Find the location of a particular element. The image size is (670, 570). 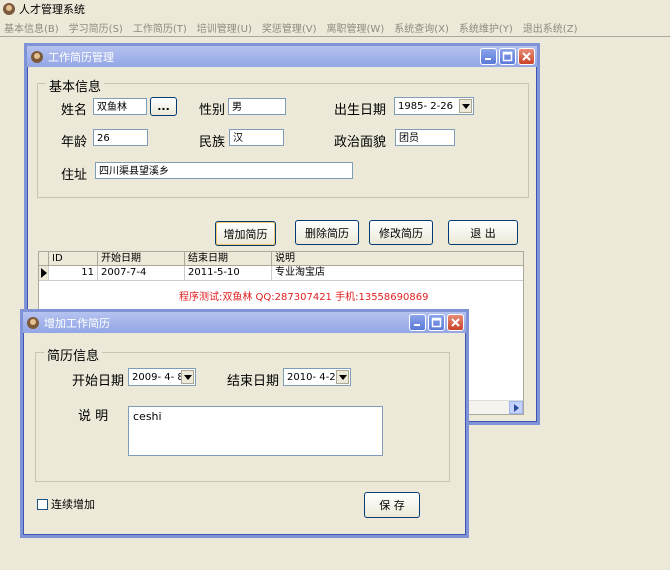

grid-cell-end-date: 2011-5-10 is located at coordinates (228, 273).